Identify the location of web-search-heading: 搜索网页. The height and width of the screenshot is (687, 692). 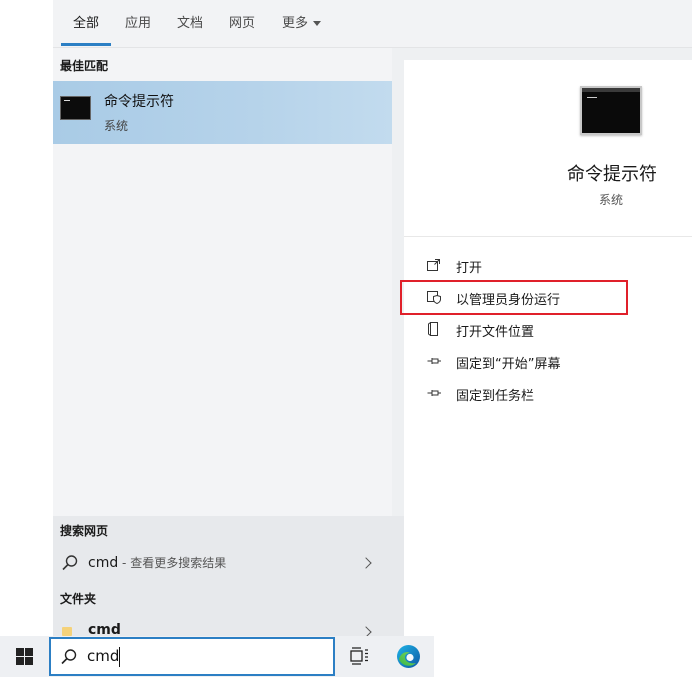
(84, 531).